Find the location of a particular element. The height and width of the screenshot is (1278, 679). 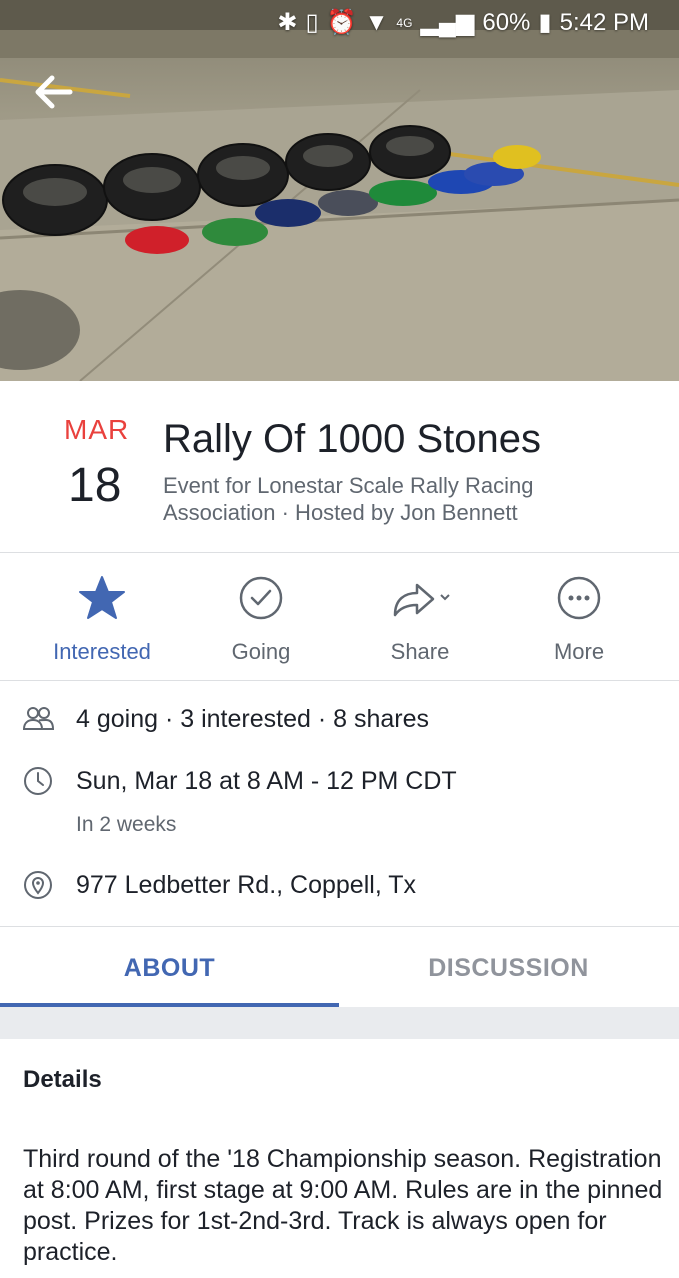

people-icon is located at coordinates (38, 718).